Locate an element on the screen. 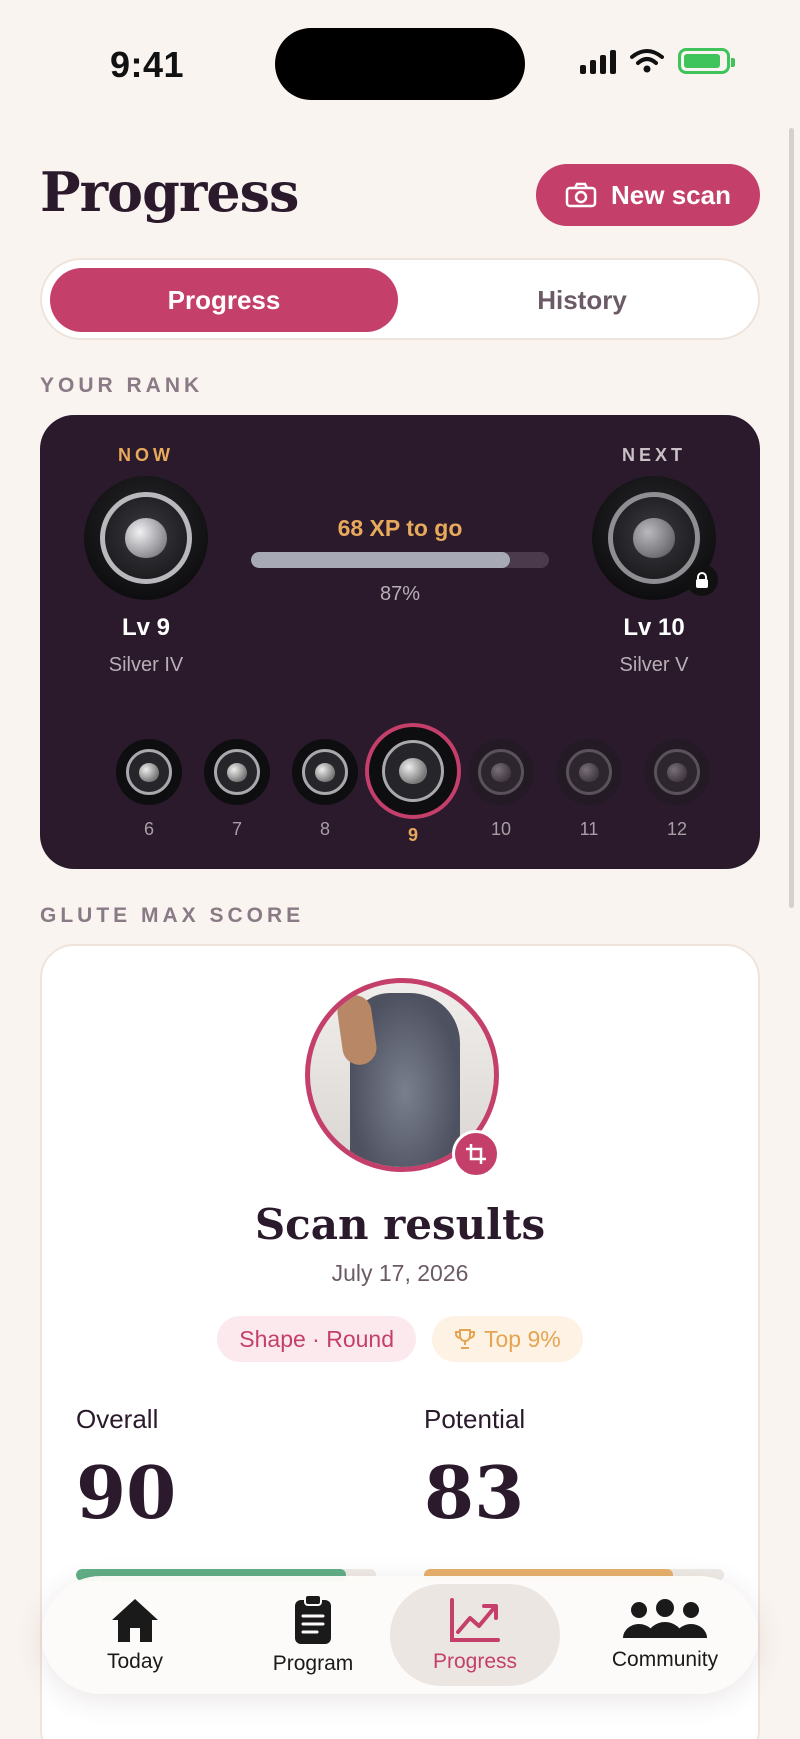 The width and height of the screenshot is (800, 1739). tab-community-label: Community is located at coordinates (665, 1659).